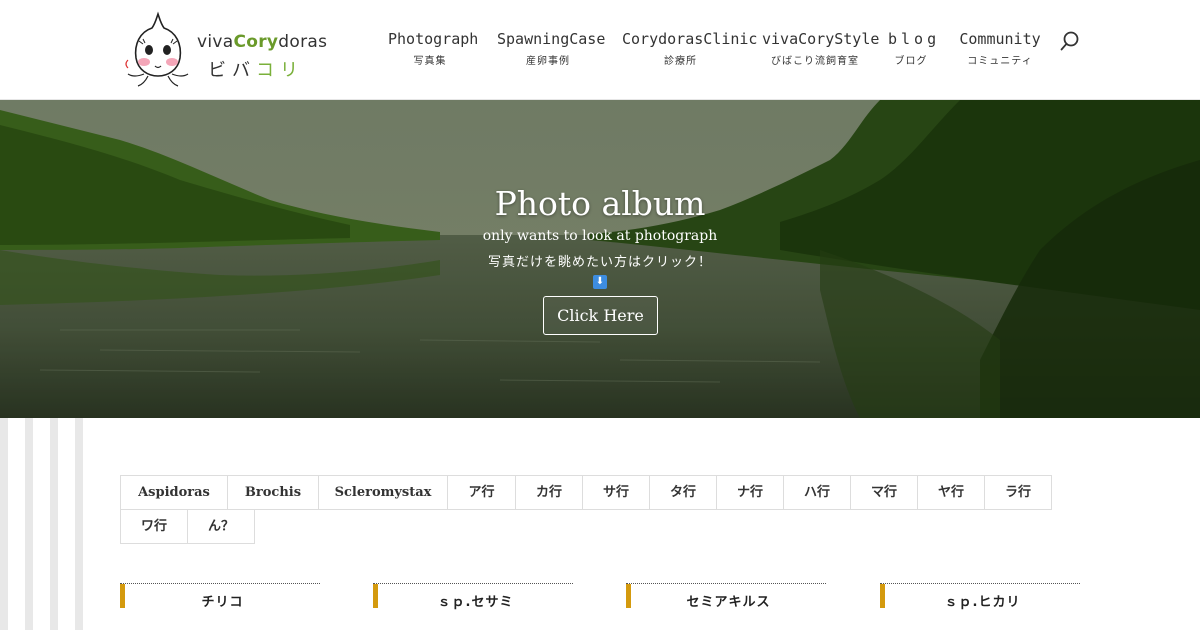 The width and height of the screenshot is (1200, 630). What do you see at coordinates (683, 492) in the screenshot?
I see `tab-ta-row: タ行` at bounding box center [683, 492].